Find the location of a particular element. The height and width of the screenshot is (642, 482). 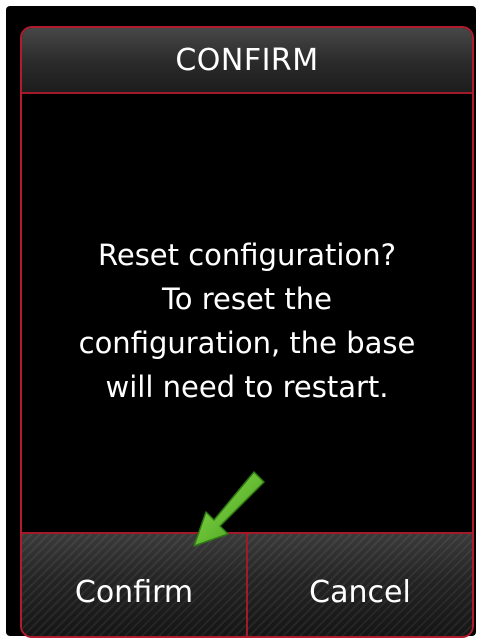

cancel-button-label: Cancel is located at coordinates (360, 592).